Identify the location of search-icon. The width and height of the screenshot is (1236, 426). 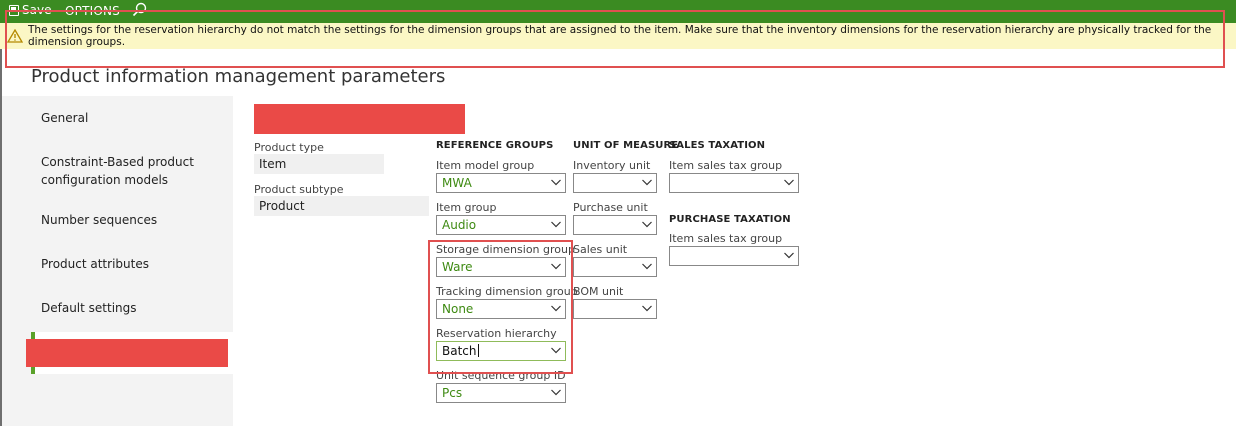
(140, 10).